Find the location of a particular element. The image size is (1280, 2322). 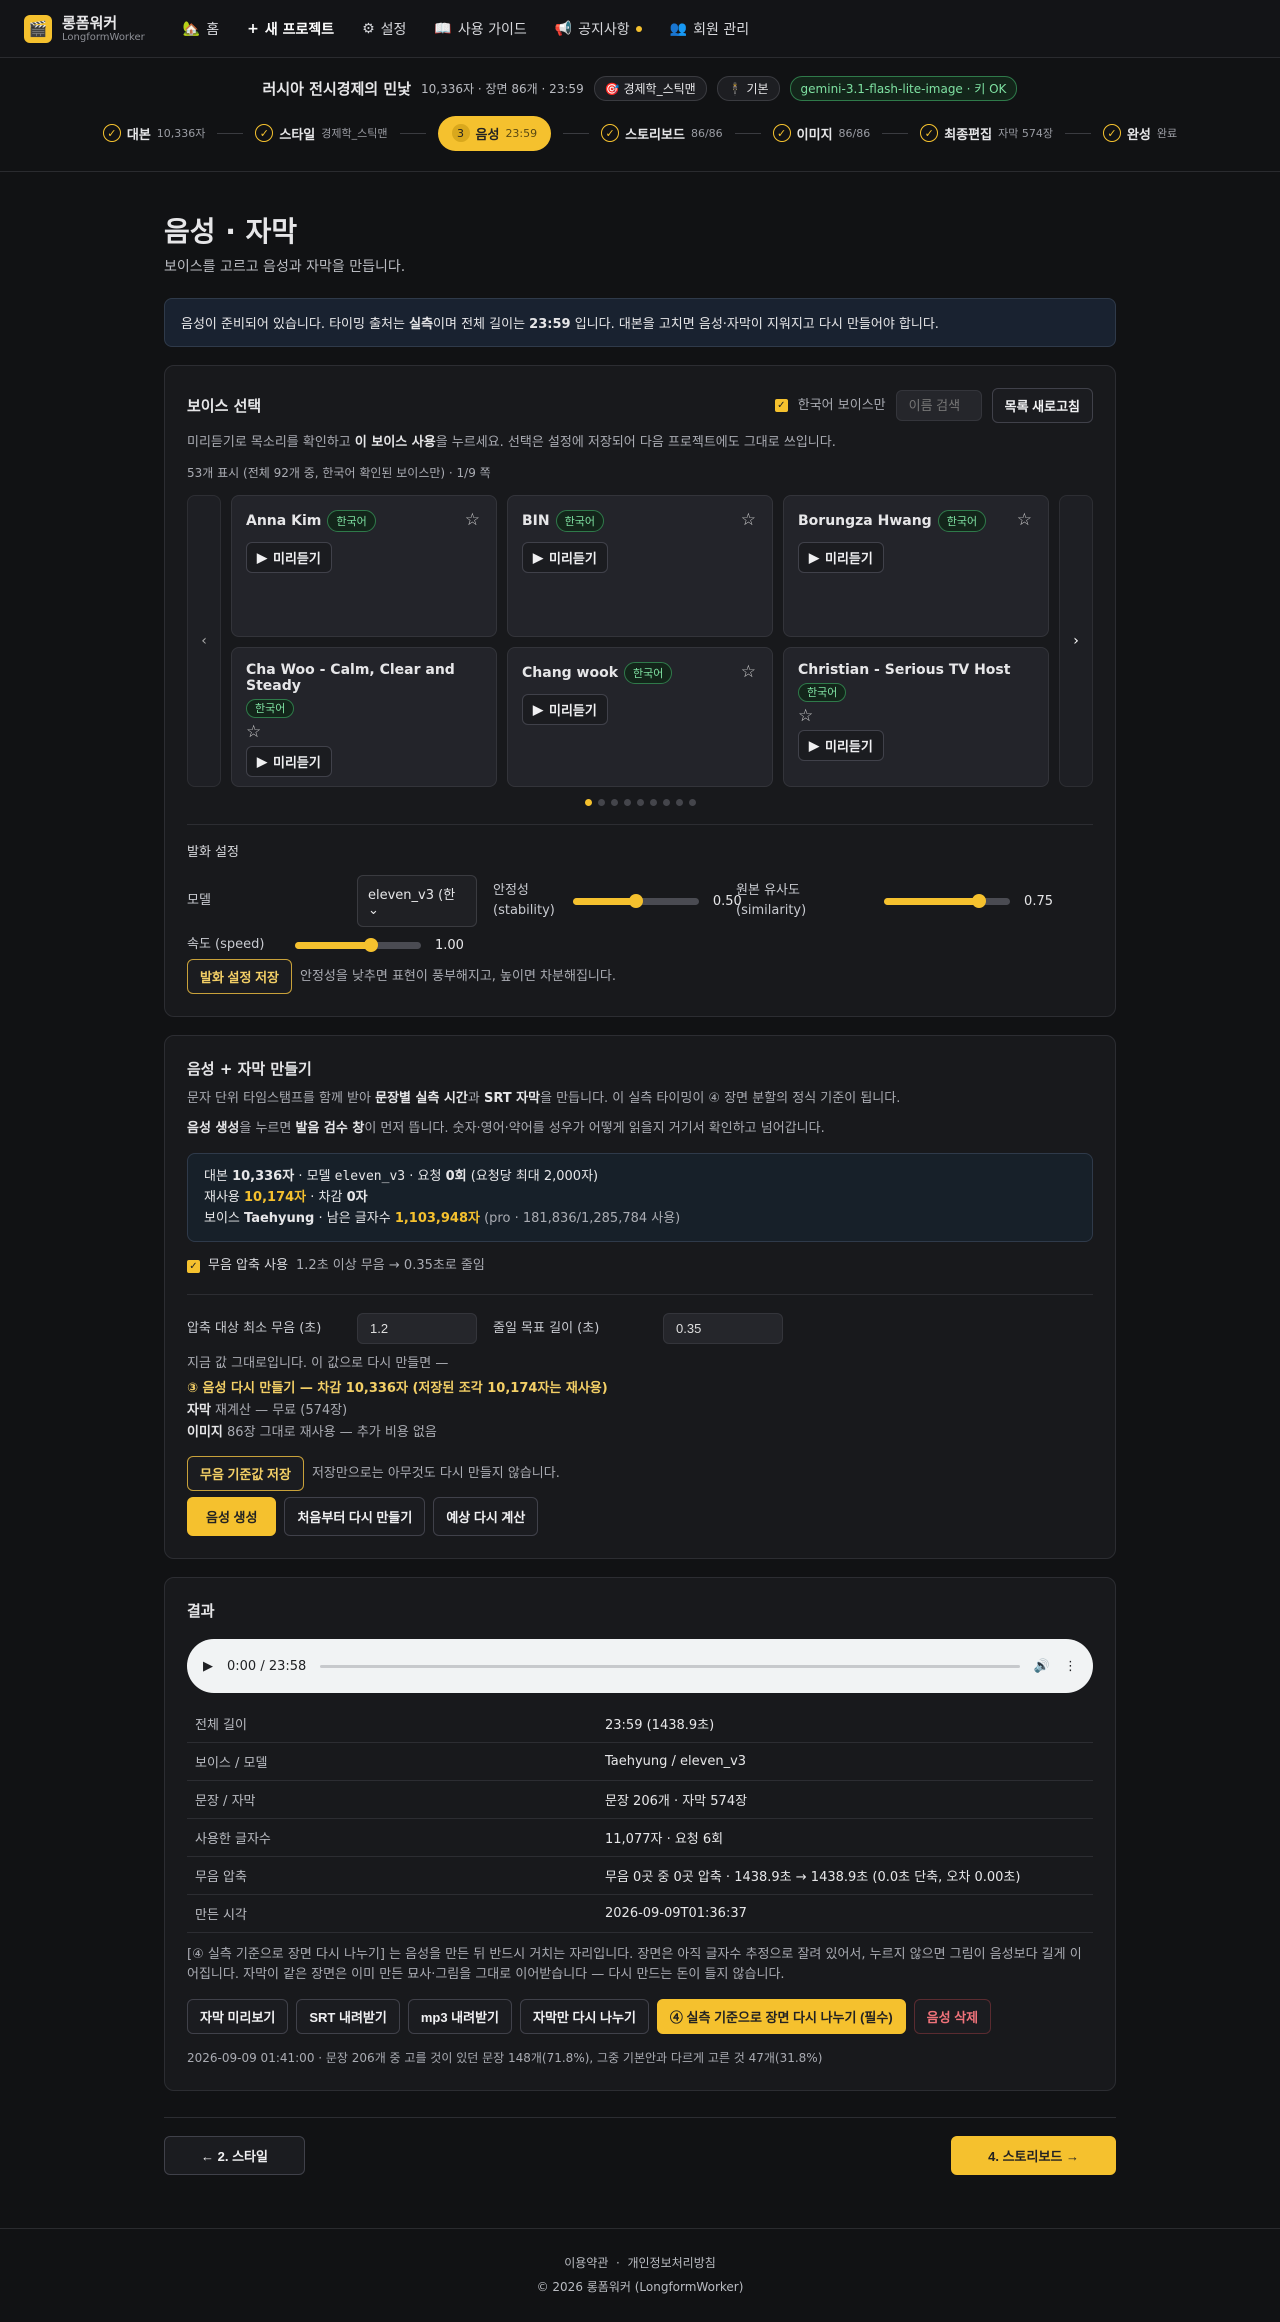

generate-voice-button: 음성 생성 is located at coordinates (232, 1516).